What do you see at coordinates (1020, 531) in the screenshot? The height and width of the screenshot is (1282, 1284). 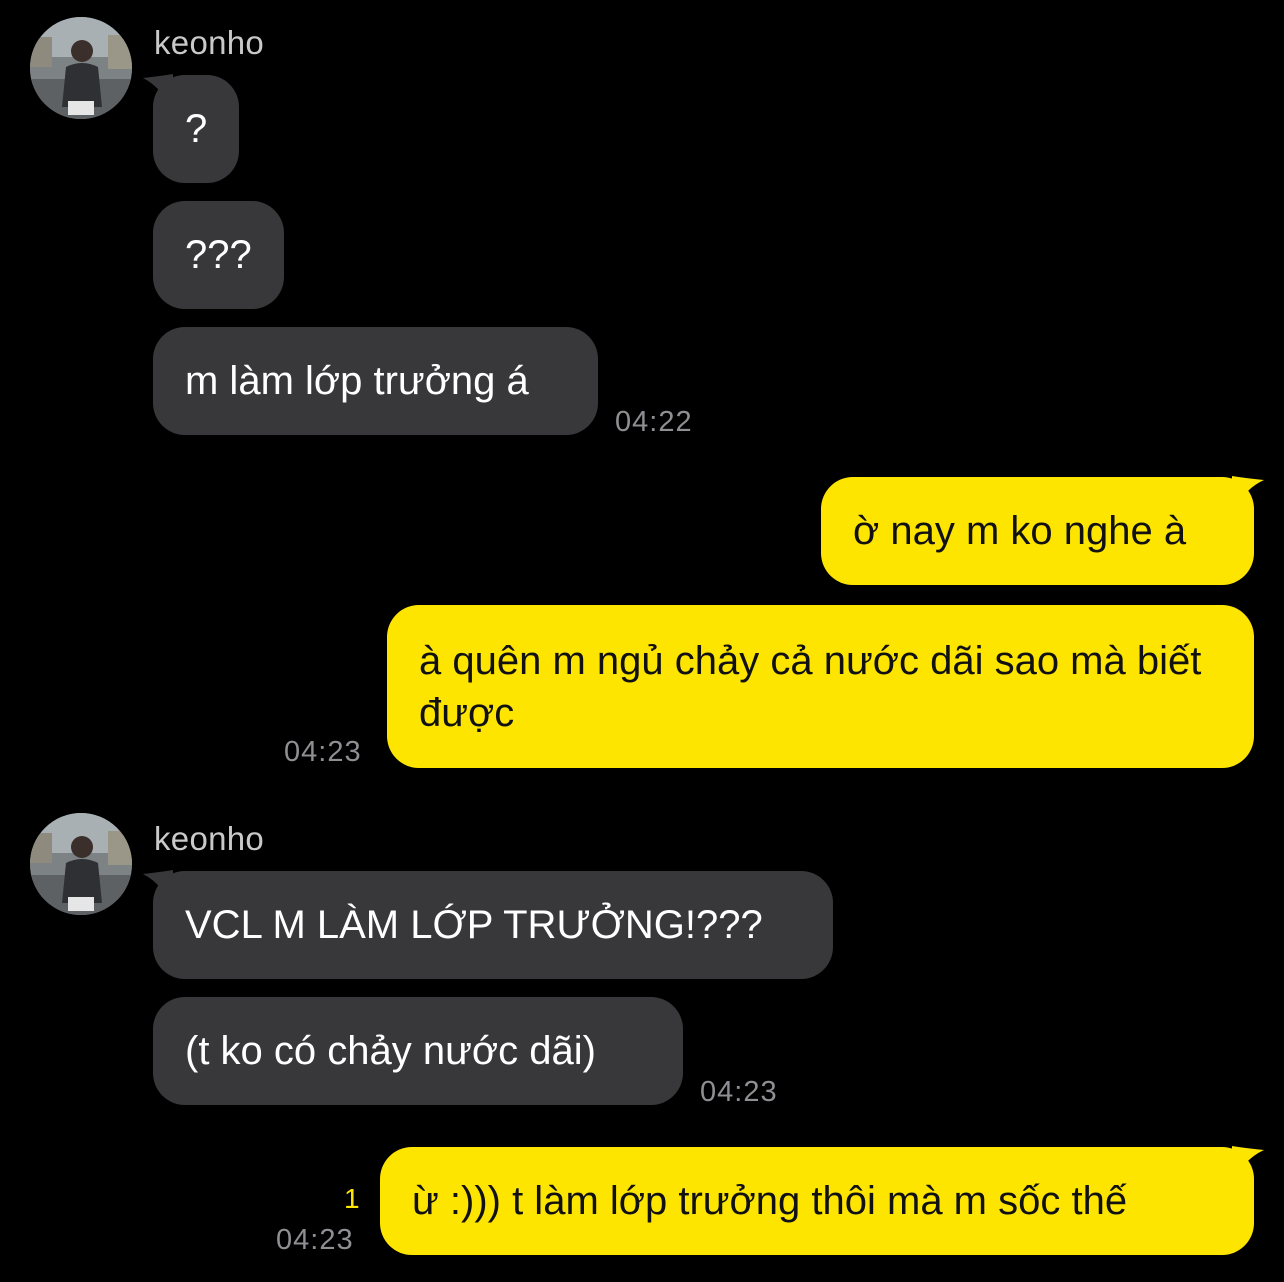 I see `message-text: ờ nay m ko nghe à` at bounding box center [1020, 531].